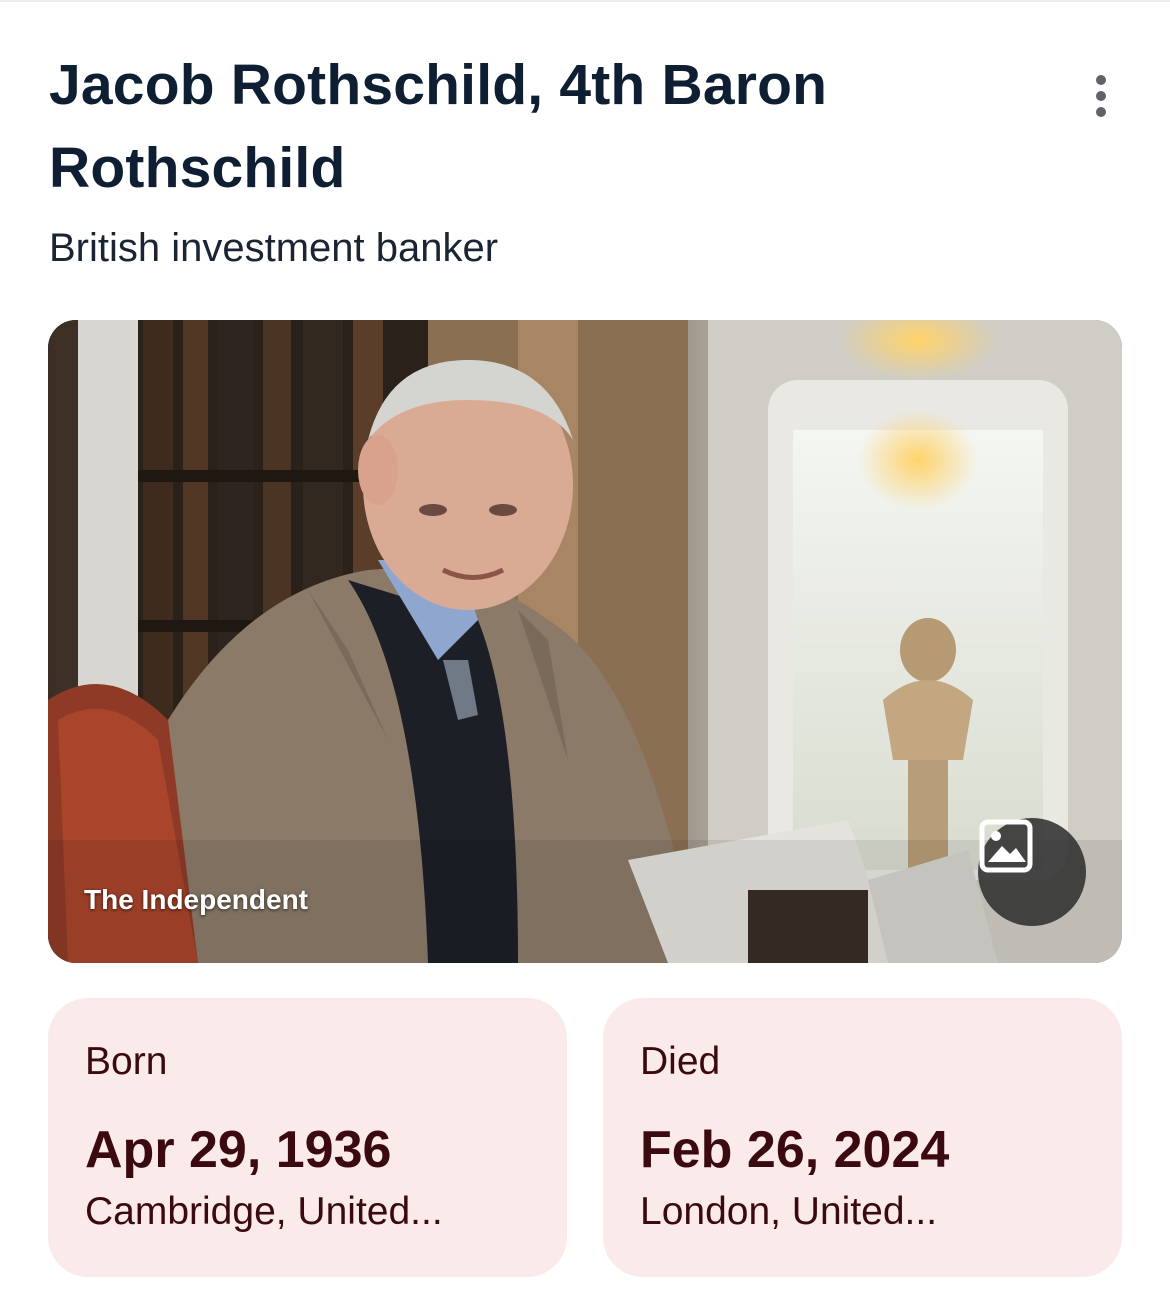 Image resolution: width=1170 pixels, height=1311 pixels. Describe the element at coordinates (795, 1150) in the screenshot. I see `died-date: Feb 26, 2024` at that location.